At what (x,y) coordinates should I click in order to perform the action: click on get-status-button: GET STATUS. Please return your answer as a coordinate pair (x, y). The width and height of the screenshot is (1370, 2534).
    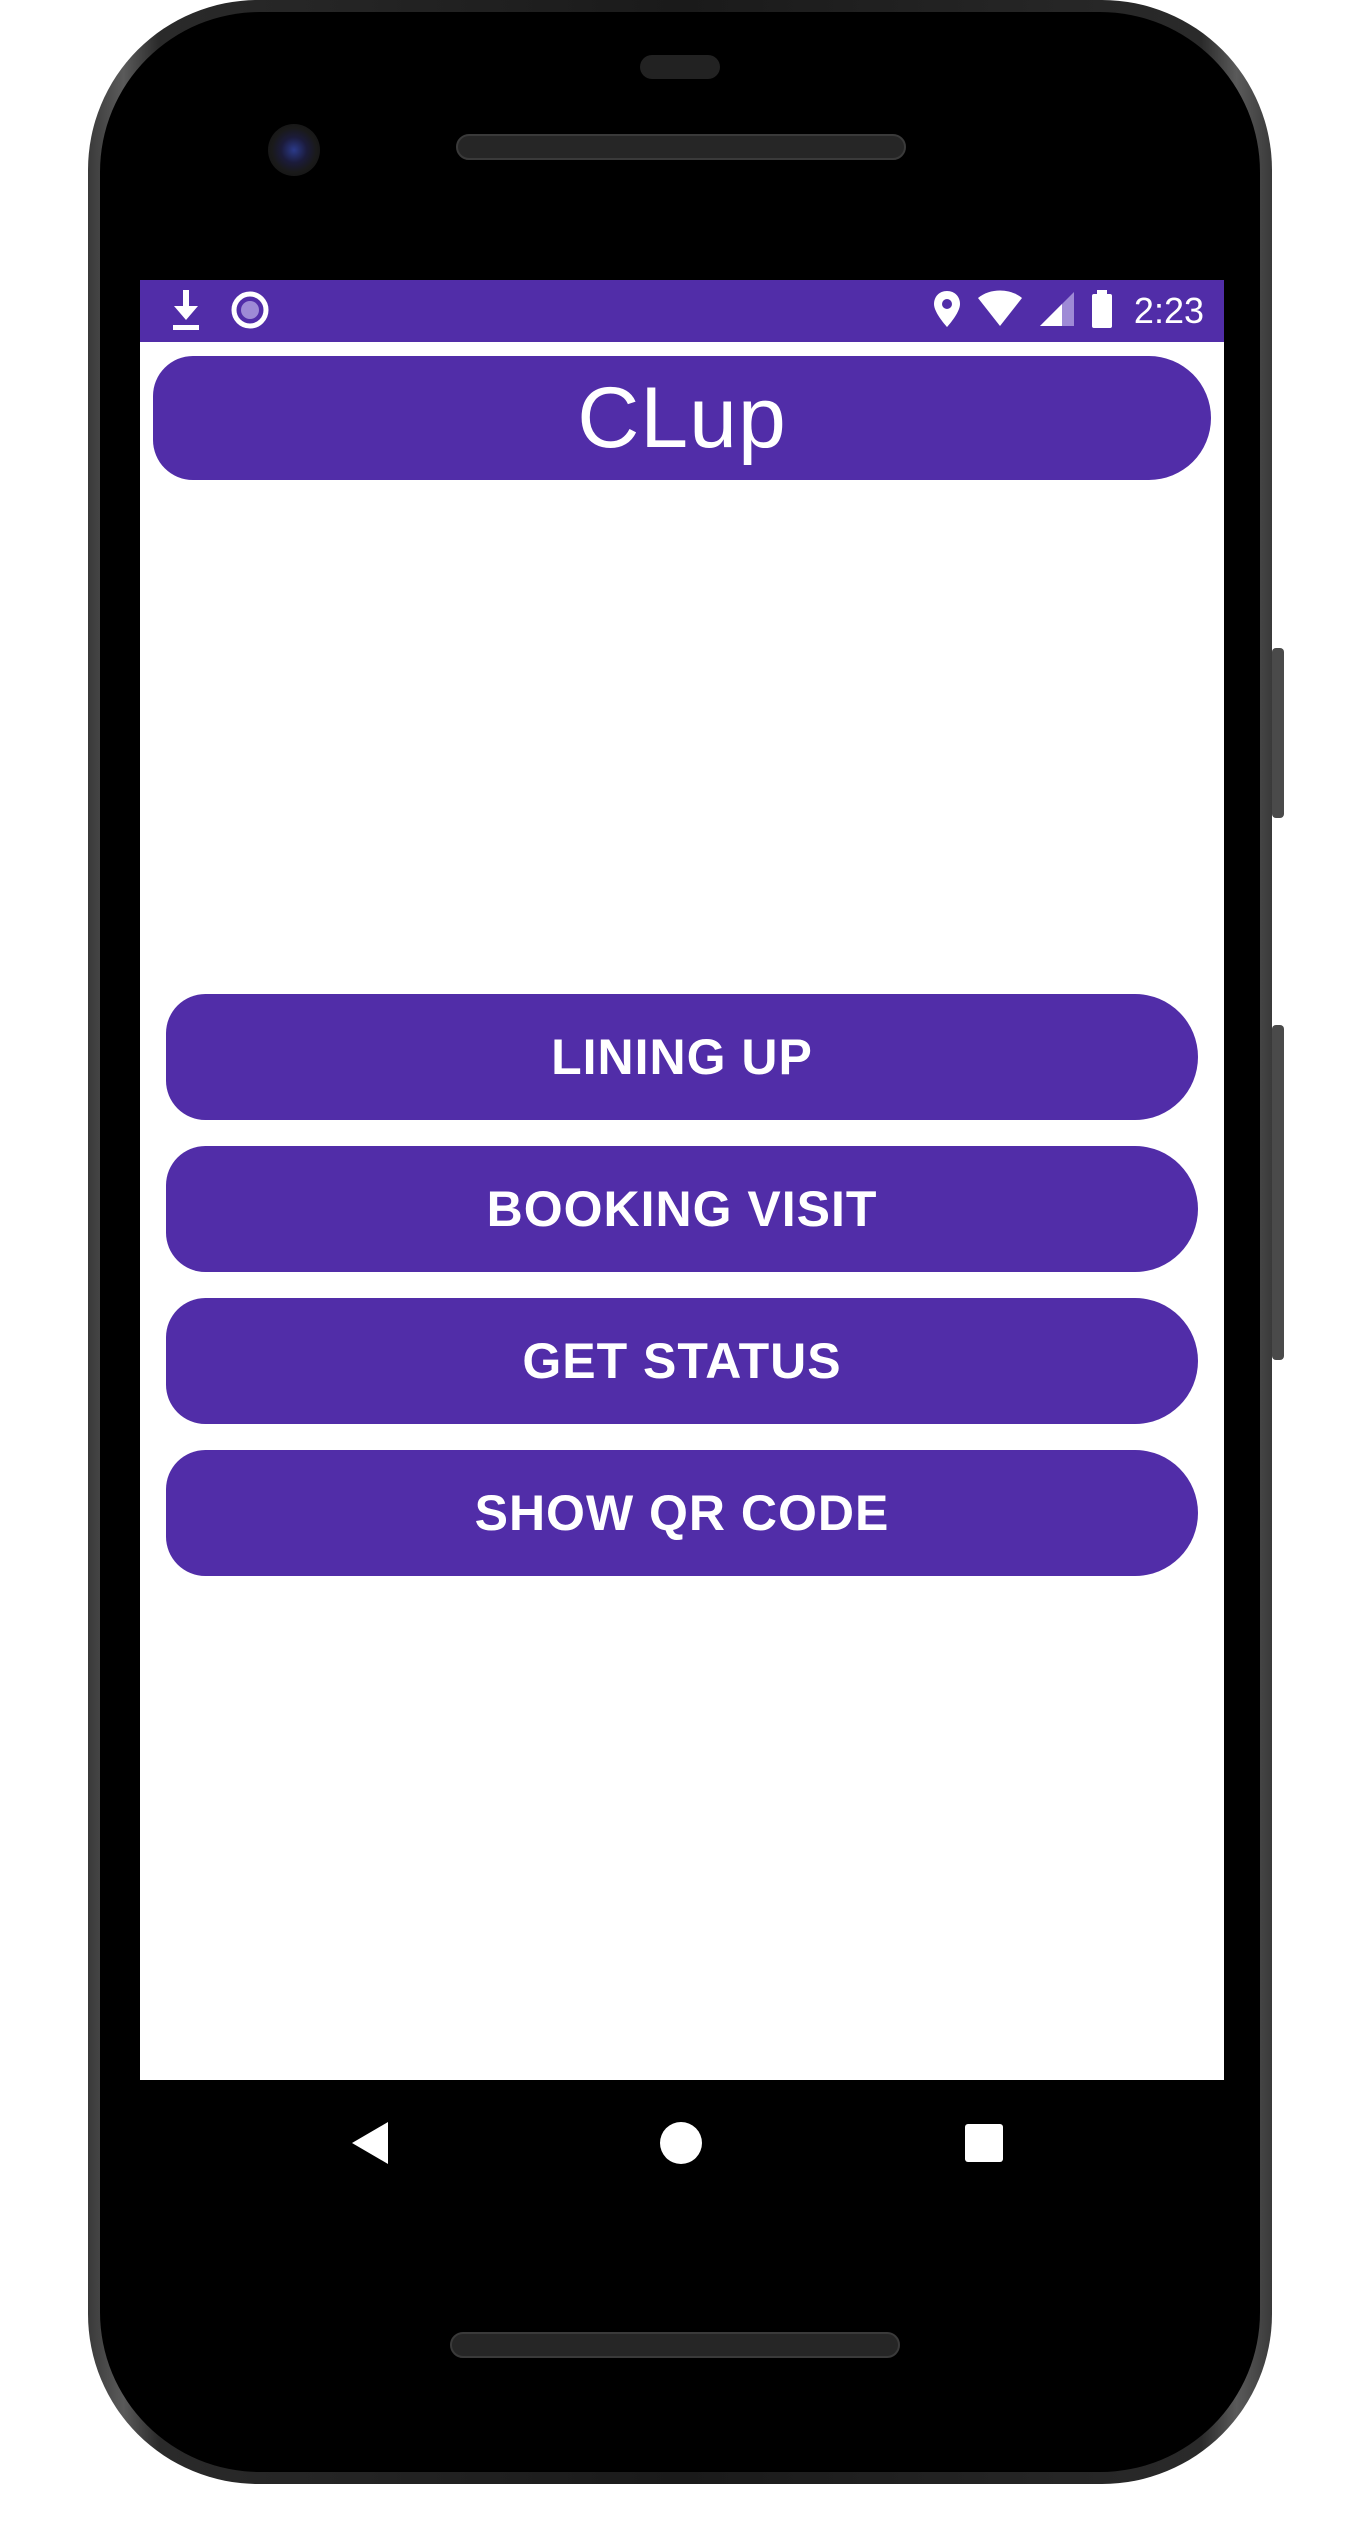
    Looking at the image, I should click on (682, 1361).